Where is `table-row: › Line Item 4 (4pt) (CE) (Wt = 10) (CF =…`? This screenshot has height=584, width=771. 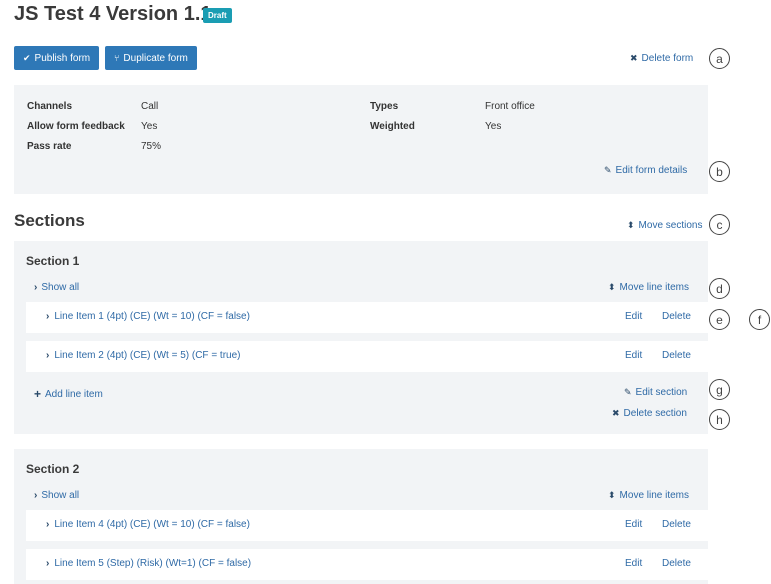 table-row: › Line Item 4 (4pt) (CE) (Wt = 10) (CF =… is located at coordinates (367, 525).